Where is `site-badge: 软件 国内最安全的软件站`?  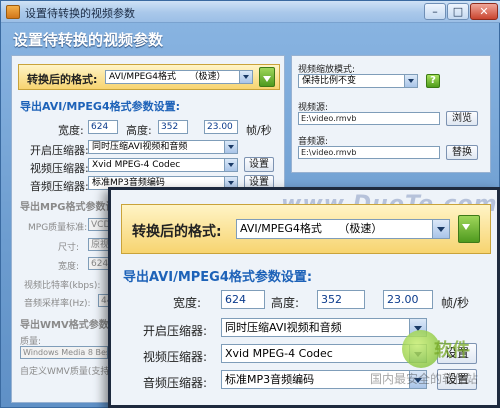 site-badge: 软件 国内最安全的软件站 is located at coordinates (431, 368).